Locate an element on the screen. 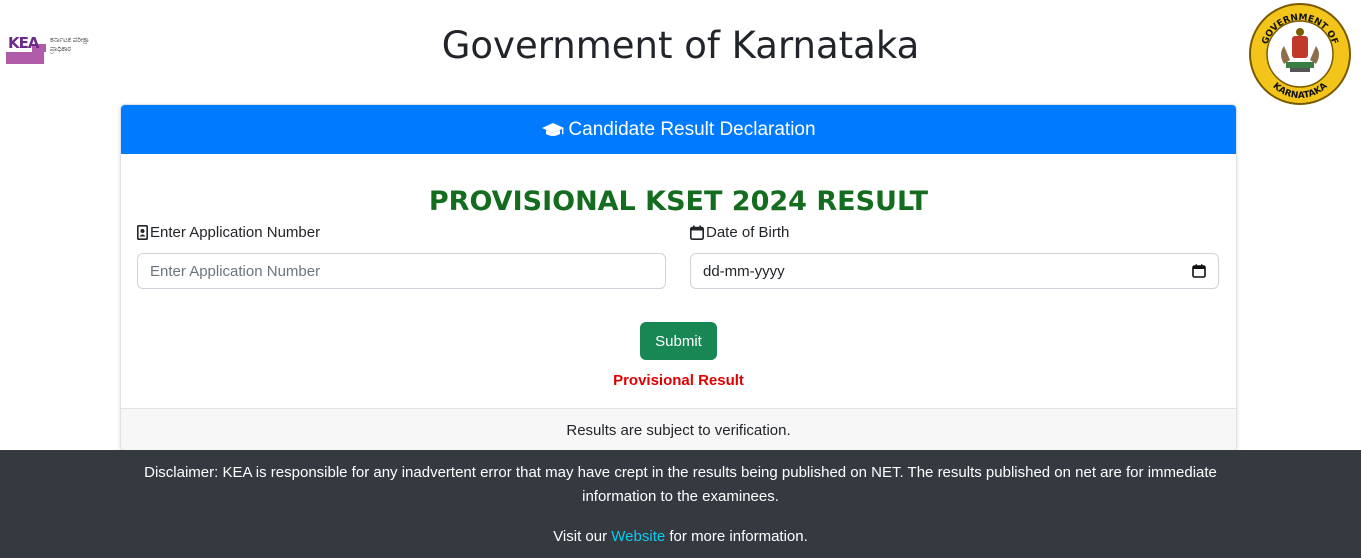  verification-note: Results are subject to verification. is located at coordinates (678, 430).